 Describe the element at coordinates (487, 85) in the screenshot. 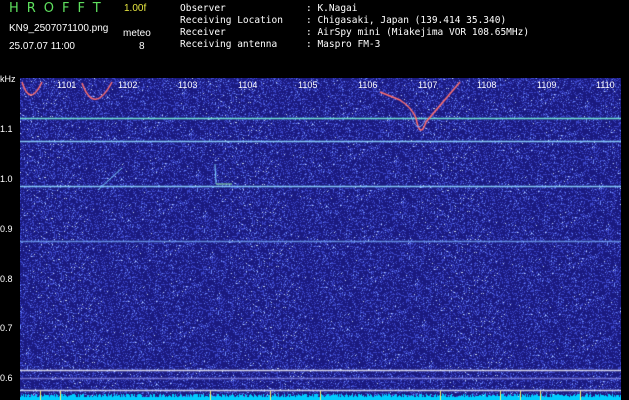

I see `x-tick-label: 1108` at that location.